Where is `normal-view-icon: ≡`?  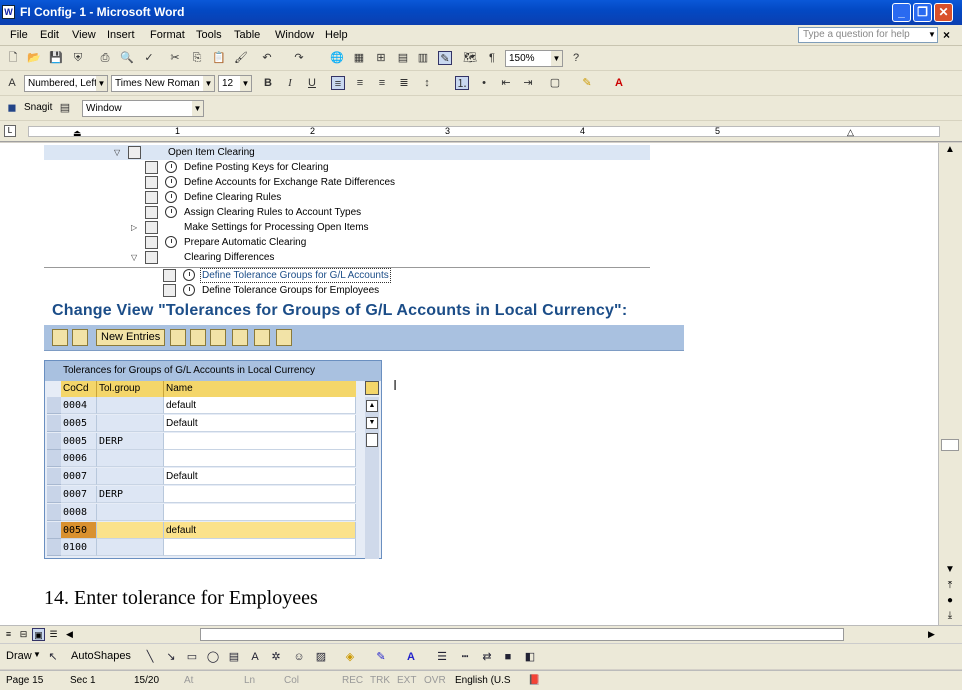
normal-view-icon: ≡ is located at coordinates (8, 634).